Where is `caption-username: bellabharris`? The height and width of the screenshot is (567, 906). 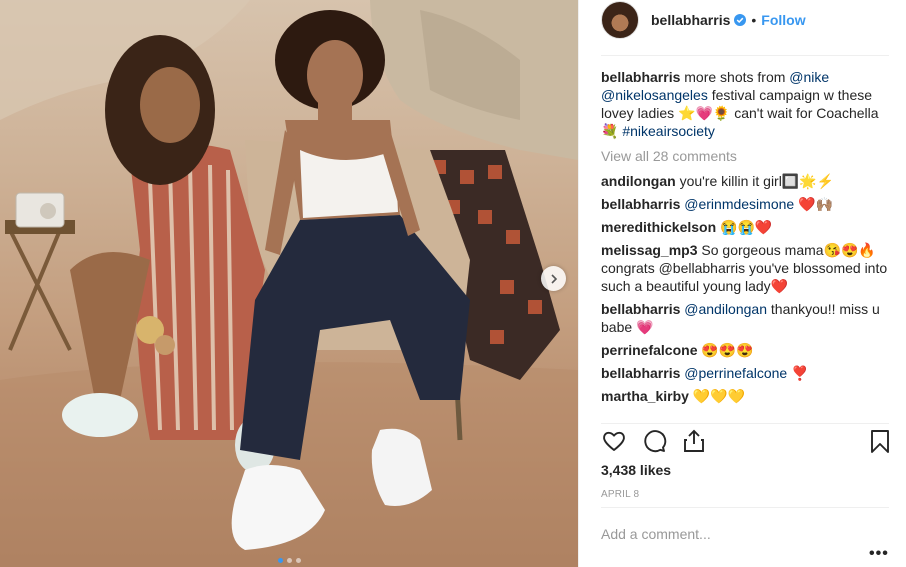 caption-username: bellabharris is located at coordinates (640, 77).